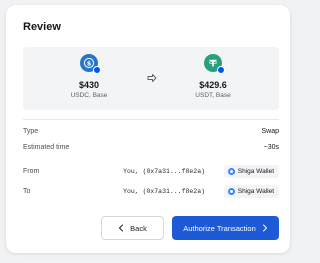 Image resolution: width=320 pixels, height=263 pixels. I want to click on from-asset-label: USDC, Base, so click(89, 95).